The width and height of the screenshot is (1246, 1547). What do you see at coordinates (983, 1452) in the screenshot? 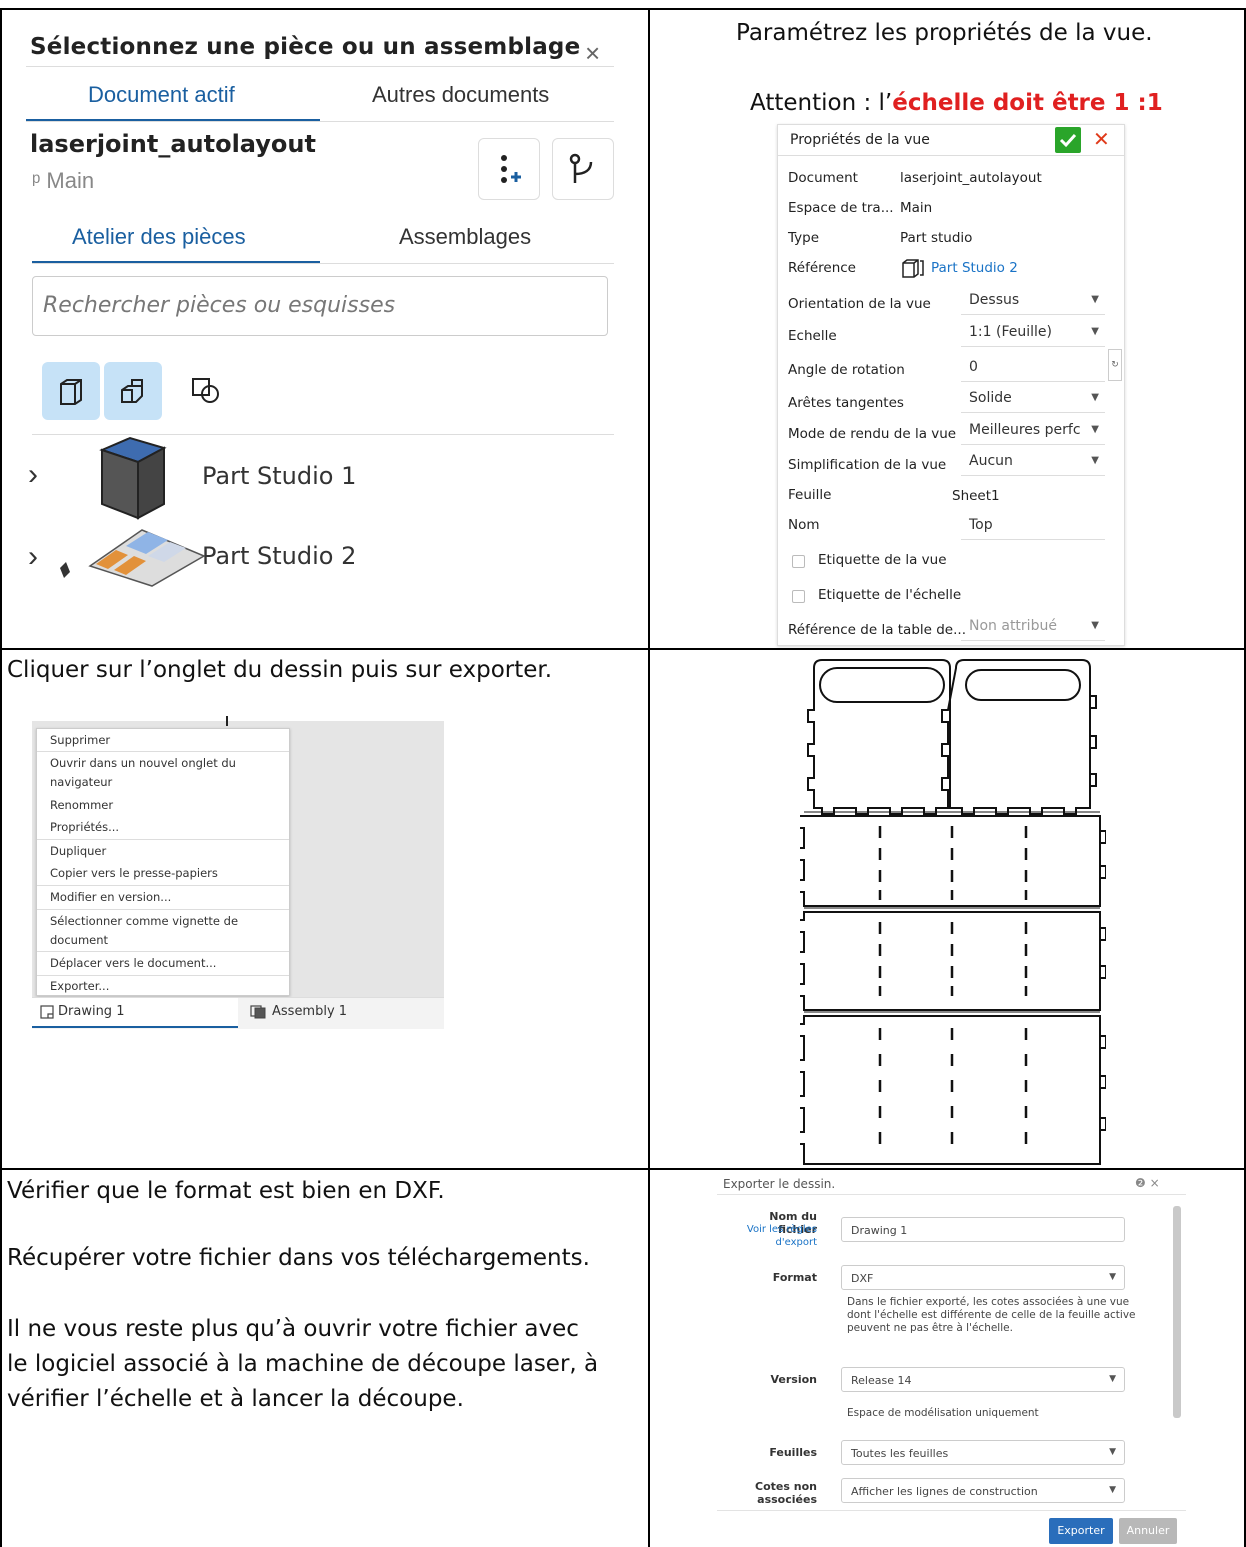
I see `sheets-select: Toutes les feuilles ▼` at bounding box center [983, 1452].